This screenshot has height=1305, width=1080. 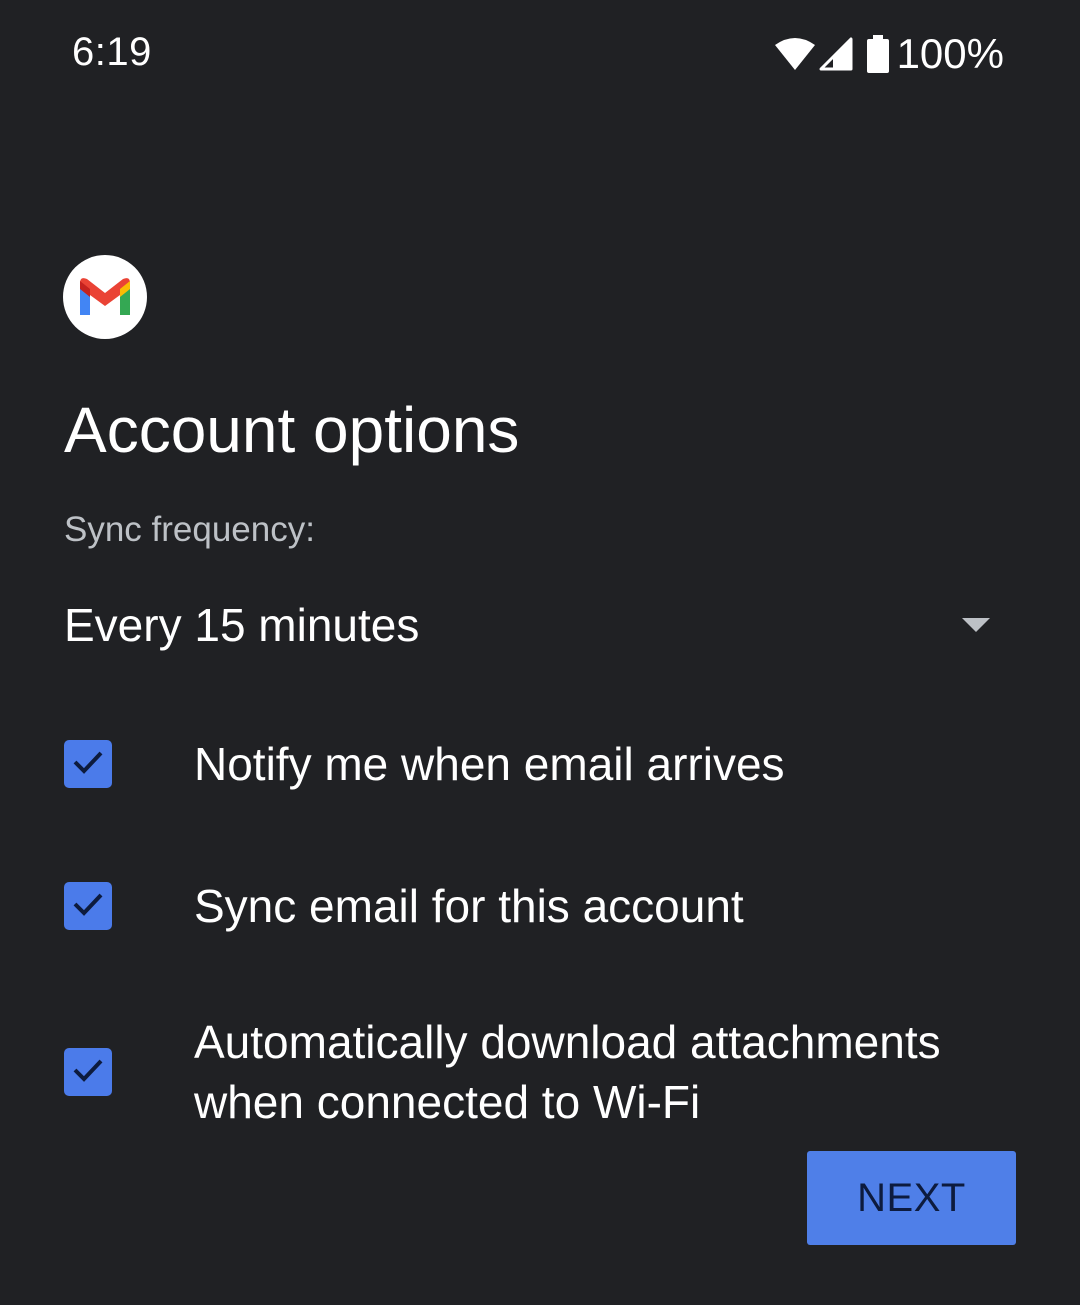 What do you see at coordinates (189, 529) in the screenshot?
I see `sync-frequency-label: Sync frequency:` at bounding box center [189, 529].